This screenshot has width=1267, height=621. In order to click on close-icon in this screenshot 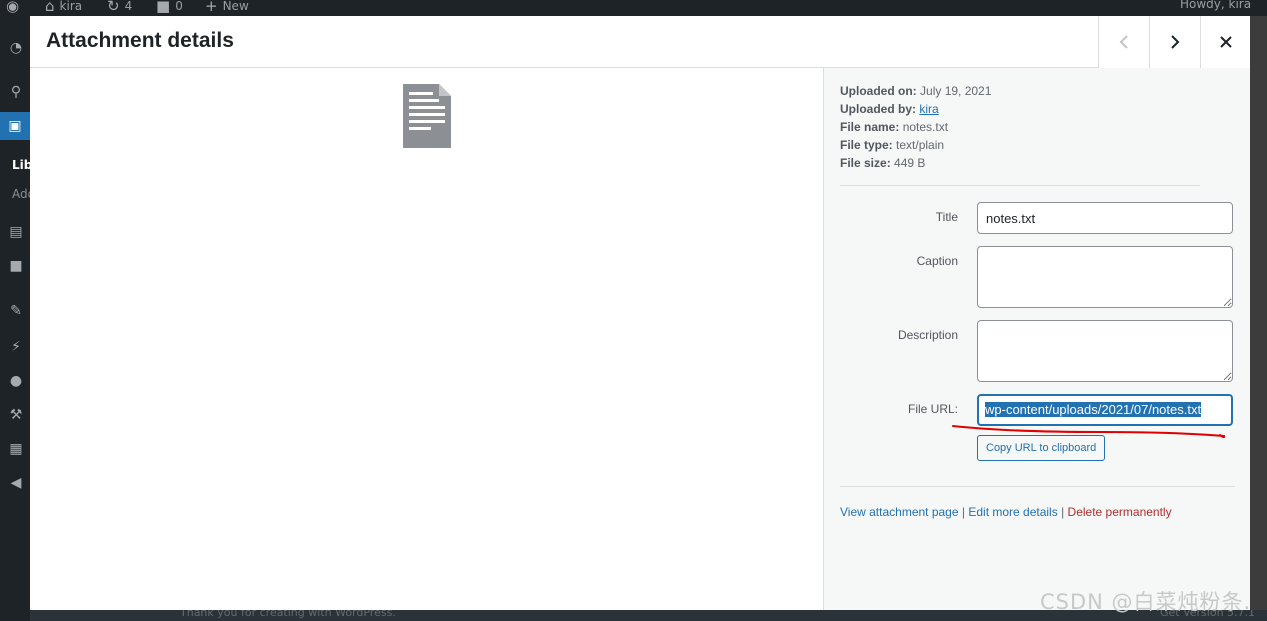, I will do `click(1225, 42)`.